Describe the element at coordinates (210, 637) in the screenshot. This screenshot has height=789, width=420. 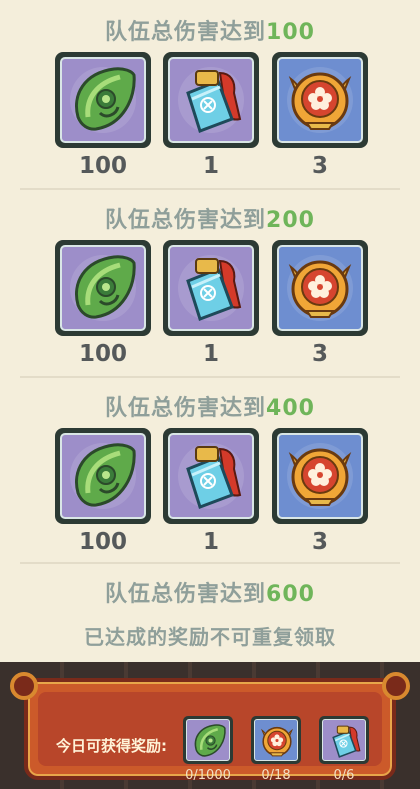
I see `no-repeat-claim-notice: 已达成的奖励不可重复领取` at that location.